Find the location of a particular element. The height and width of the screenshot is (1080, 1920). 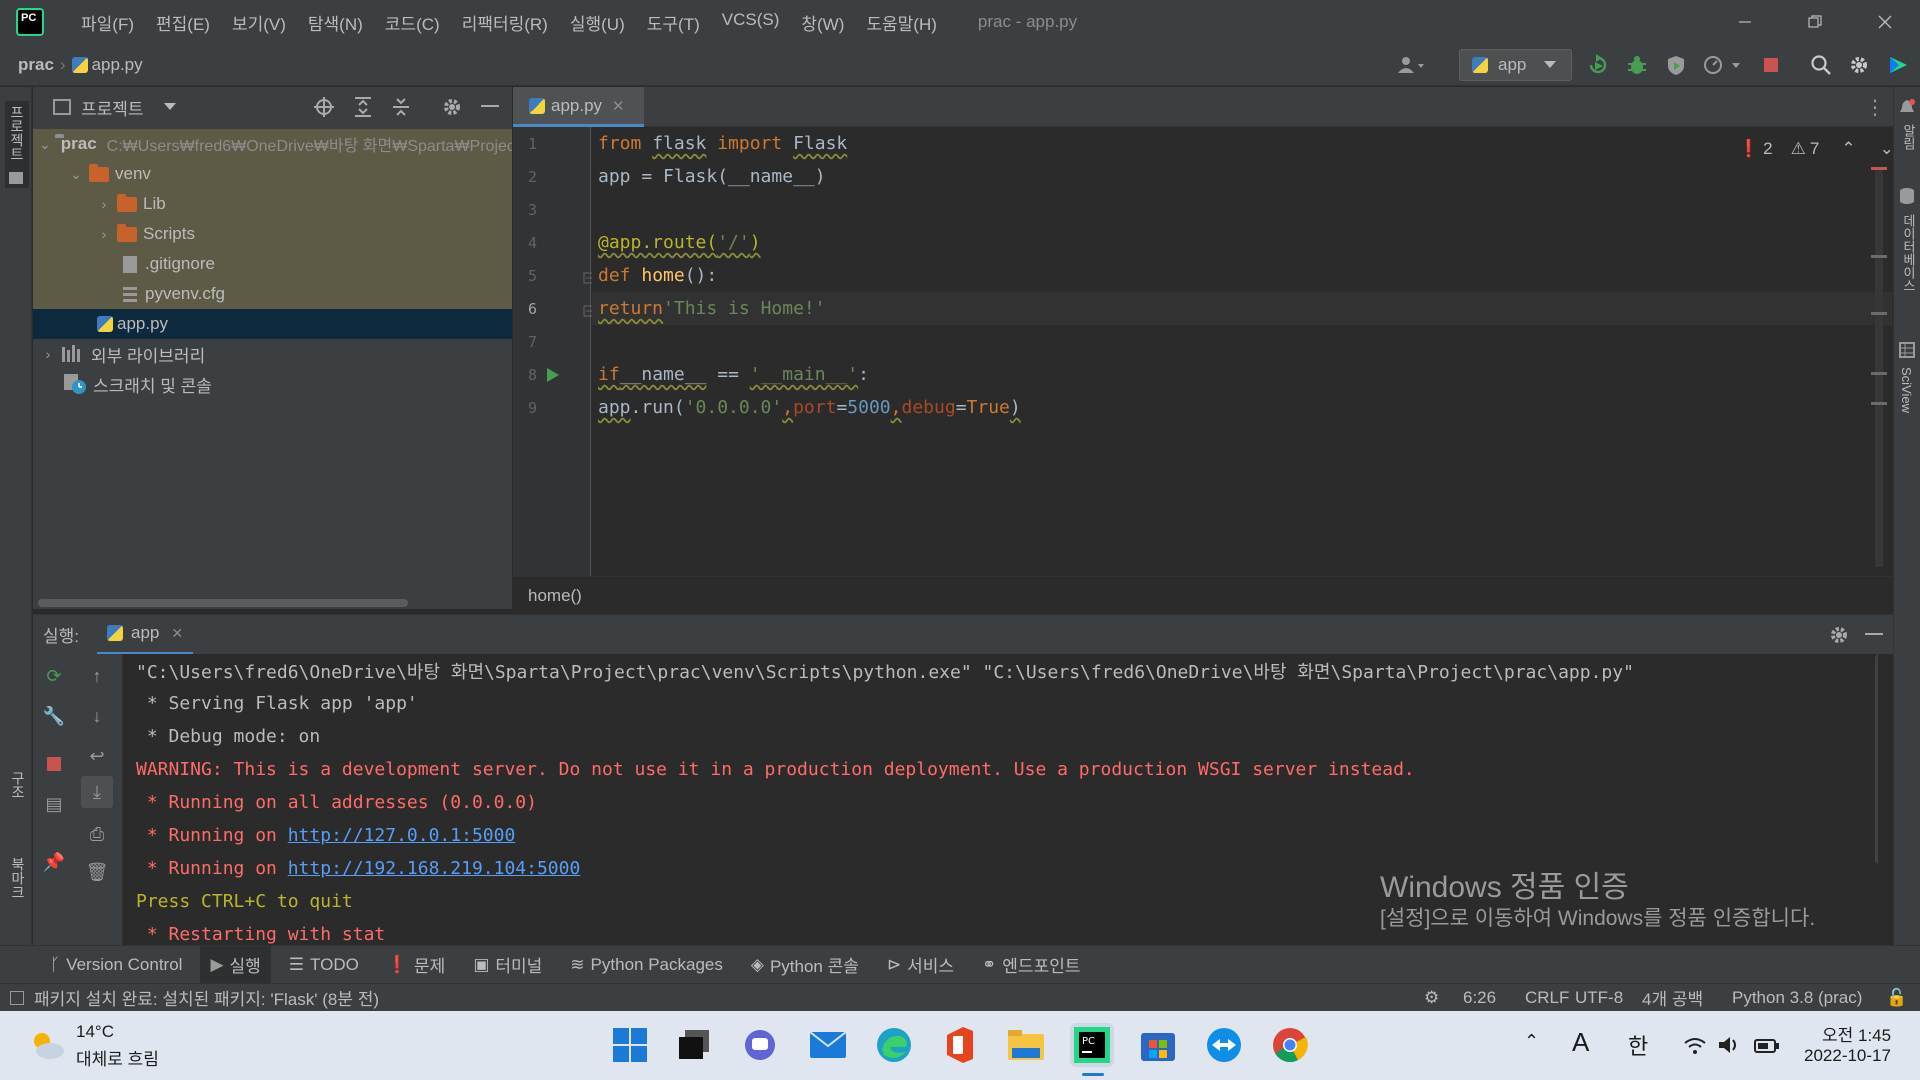

rerun-icon is located at coordinates (1598, 65).